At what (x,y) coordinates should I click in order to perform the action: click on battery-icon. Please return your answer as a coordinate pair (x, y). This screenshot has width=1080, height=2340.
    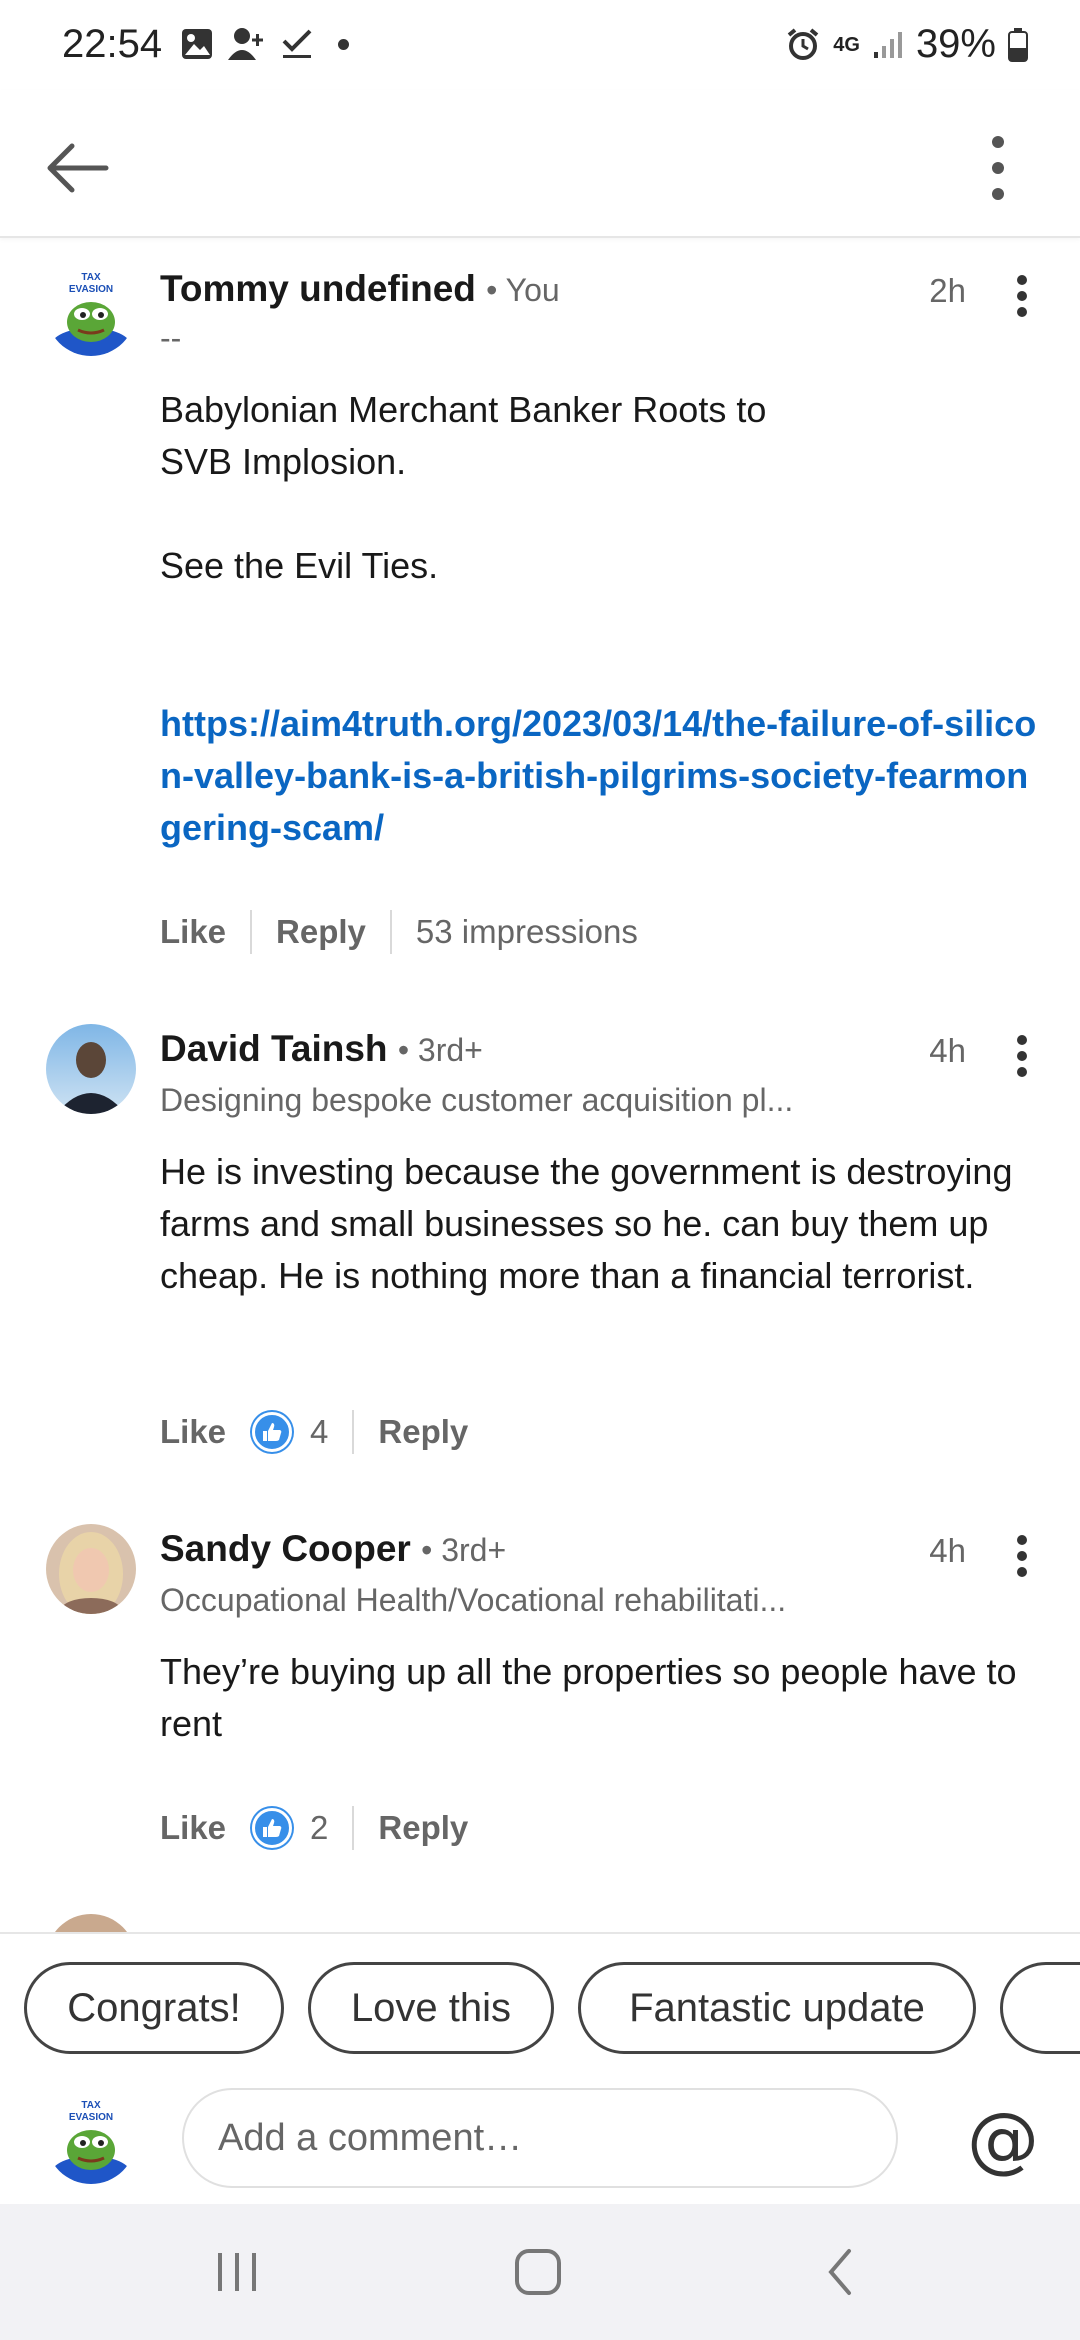
    Looking at the image, I should click on (1018, 44).